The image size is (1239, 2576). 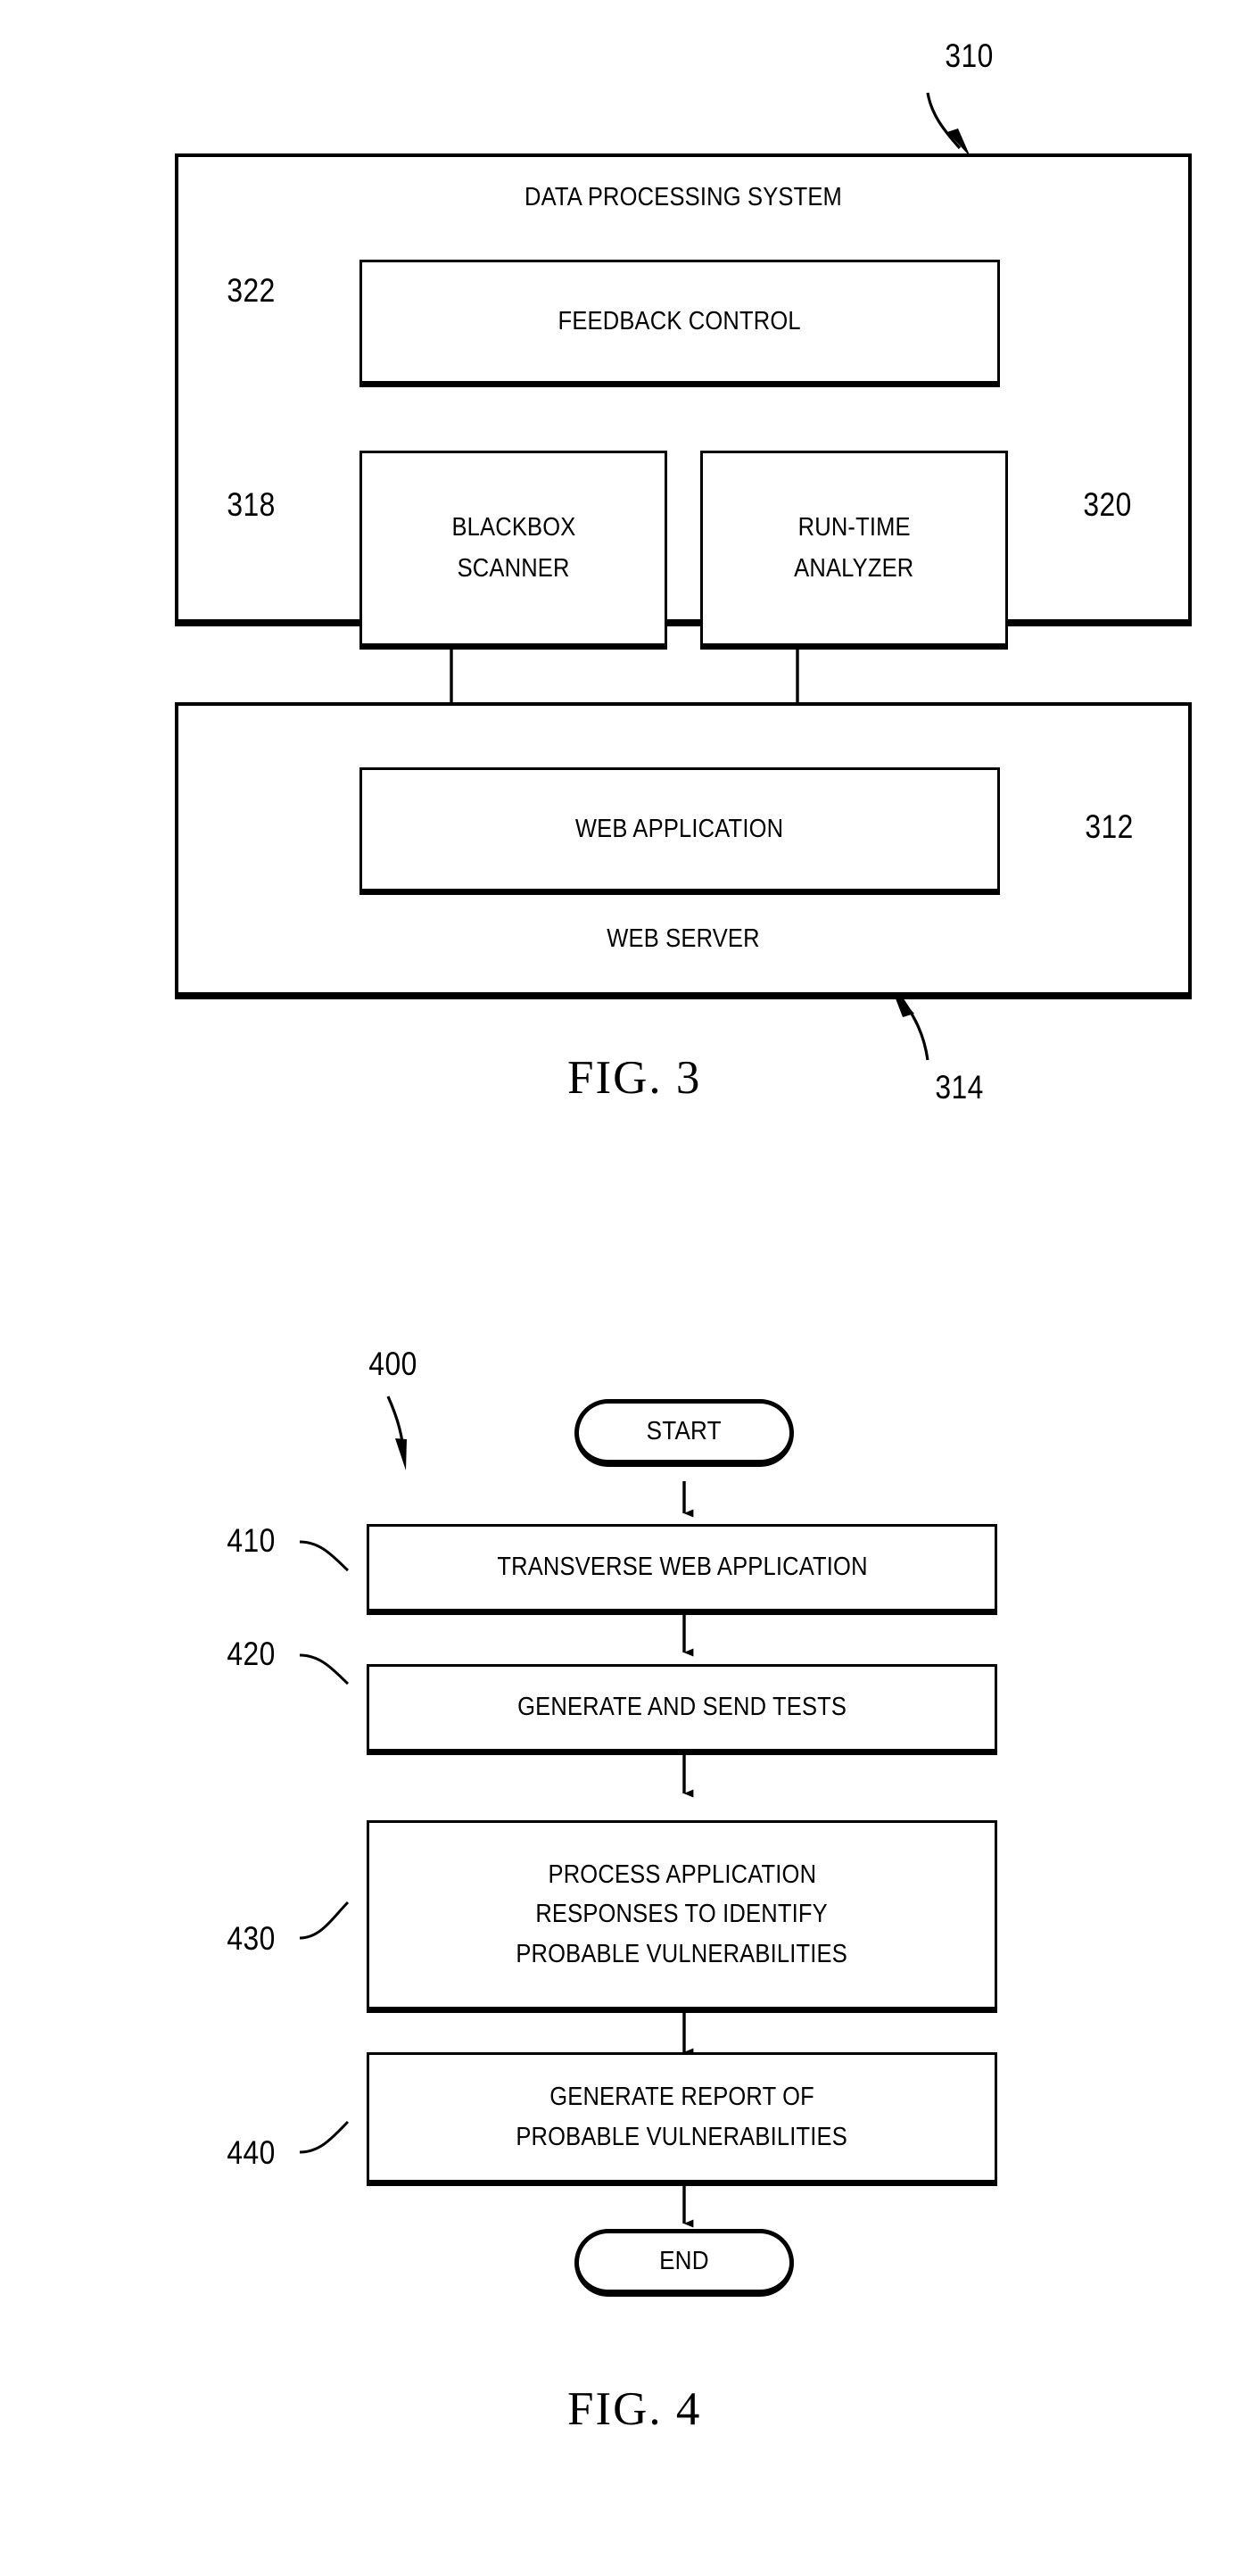 What do you see at coordinates (251, 2152) in the screenshot?
I see `reference-number-440: 440` at bounding box center [251, 2152].